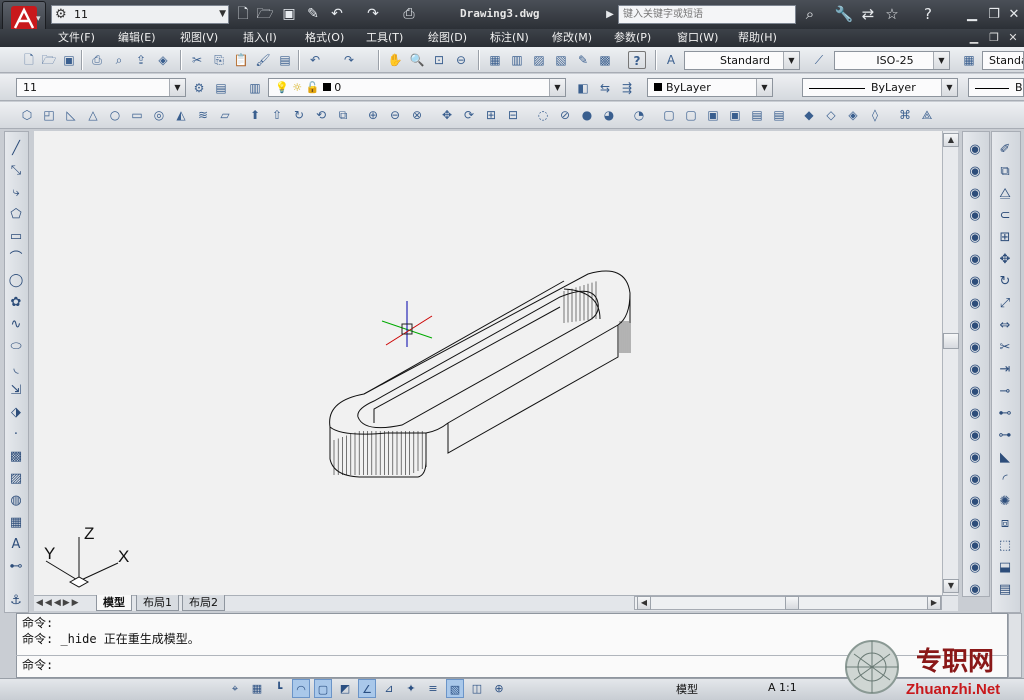 The image size is (1024, 700). Describe the element at coordinates (345, 688) in the screenshot. I see `3d-osnap-icon: ◩` at that location.